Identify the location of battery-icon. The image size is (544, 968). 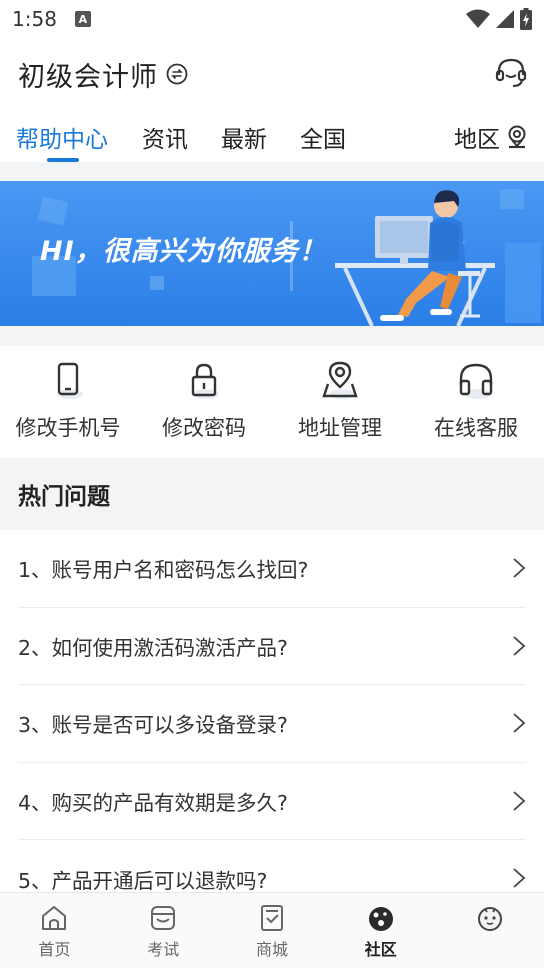
(526, 19).